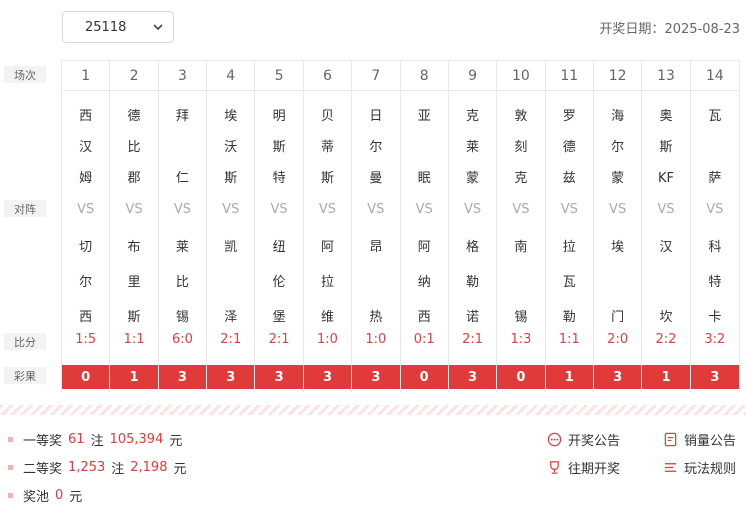  Describe the element at coordinates (715, 116) in the screenshot. I see `home-team-char: 瓦` at that location.